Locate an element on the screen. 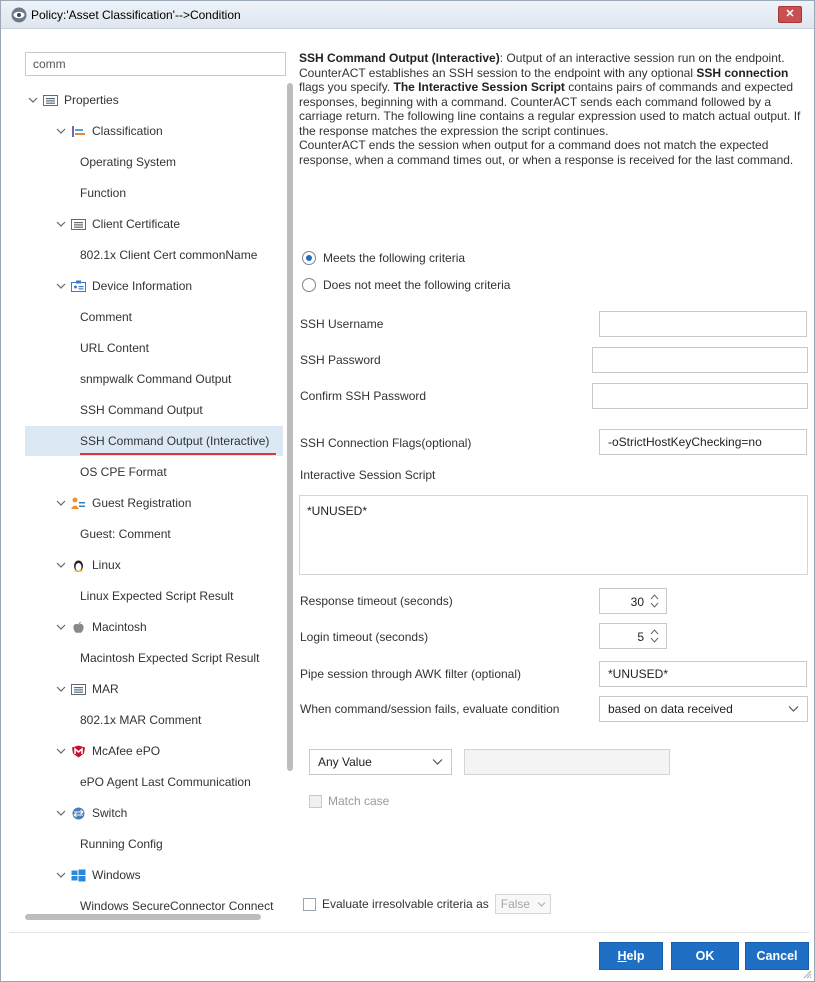 This screenshot has width=815, height=982. tree-item-url-content: URL Content is located at coordinates (154, 348).